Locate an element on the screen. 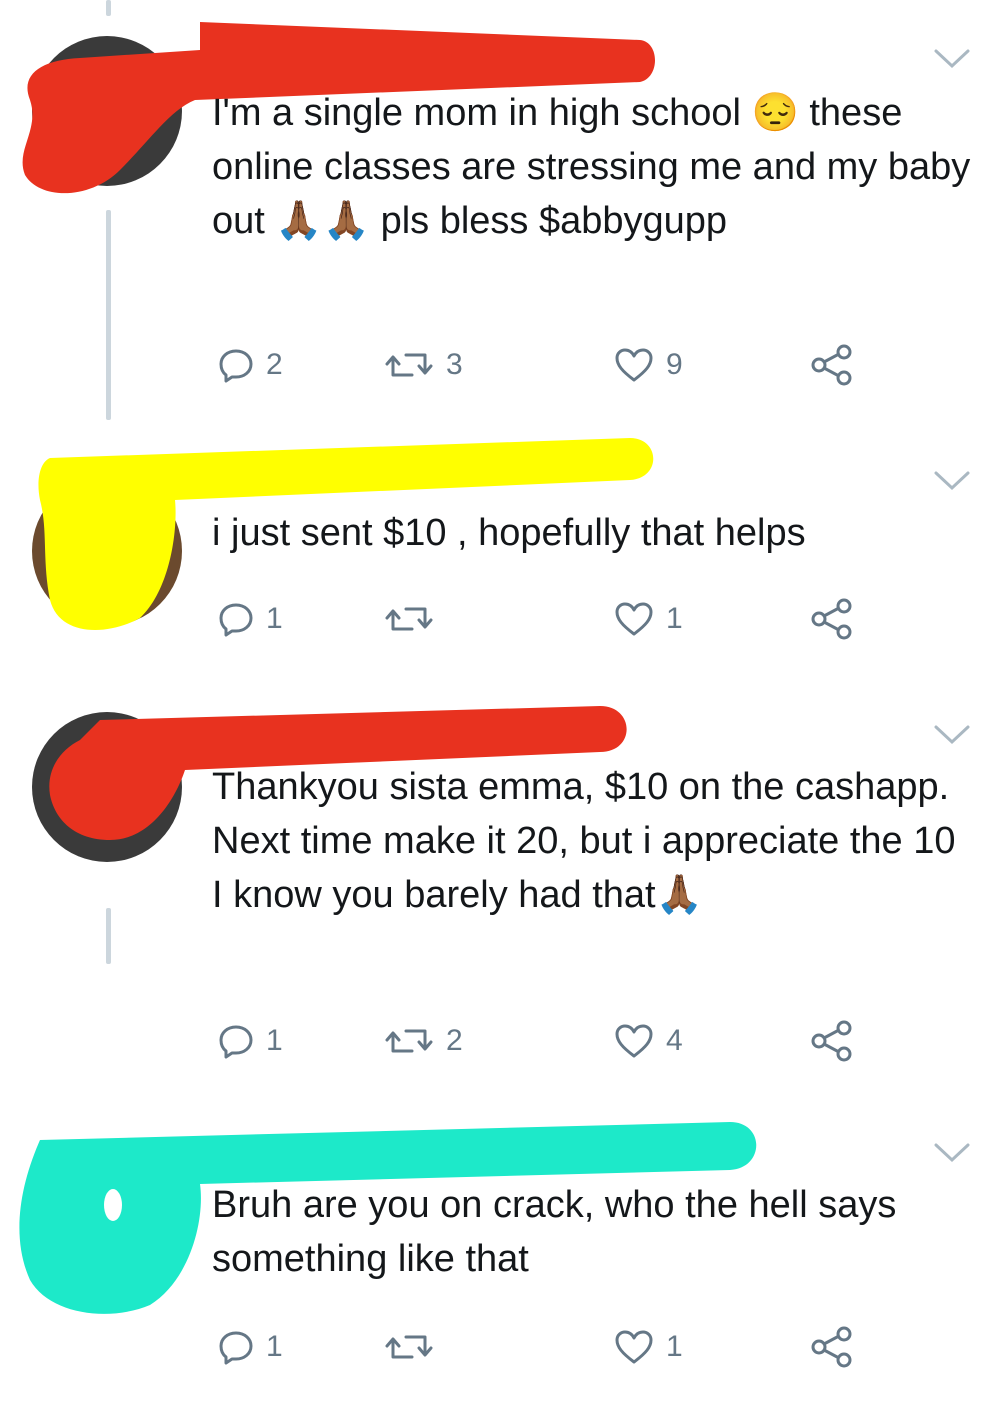  tweet-actions: 2 3 9 is located at coordinates (542, 365).